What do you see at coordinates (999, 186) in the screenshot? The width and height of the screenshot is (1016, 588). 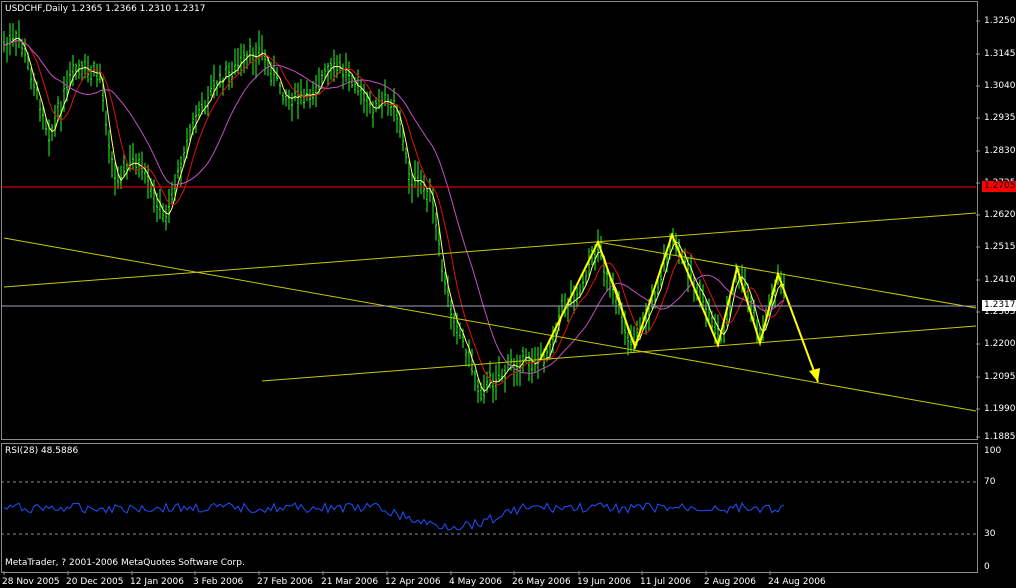 I see `resistance-price-tag: 1.2705` at bounding box center [999, 186].